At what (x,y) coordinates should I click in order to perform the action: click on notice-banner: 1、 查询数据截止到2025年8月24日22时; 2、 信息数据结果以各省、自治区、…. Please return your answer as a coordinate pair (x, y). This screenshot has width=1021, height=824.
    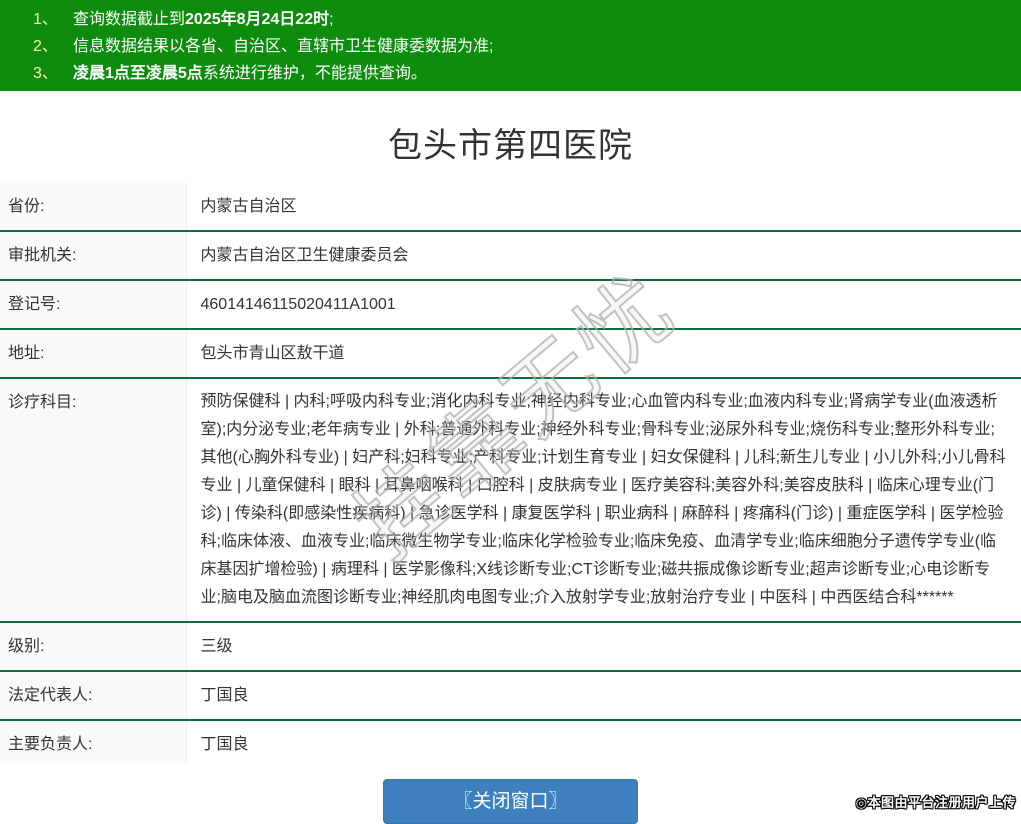
    Looking at the image, I should click on (510, 45).